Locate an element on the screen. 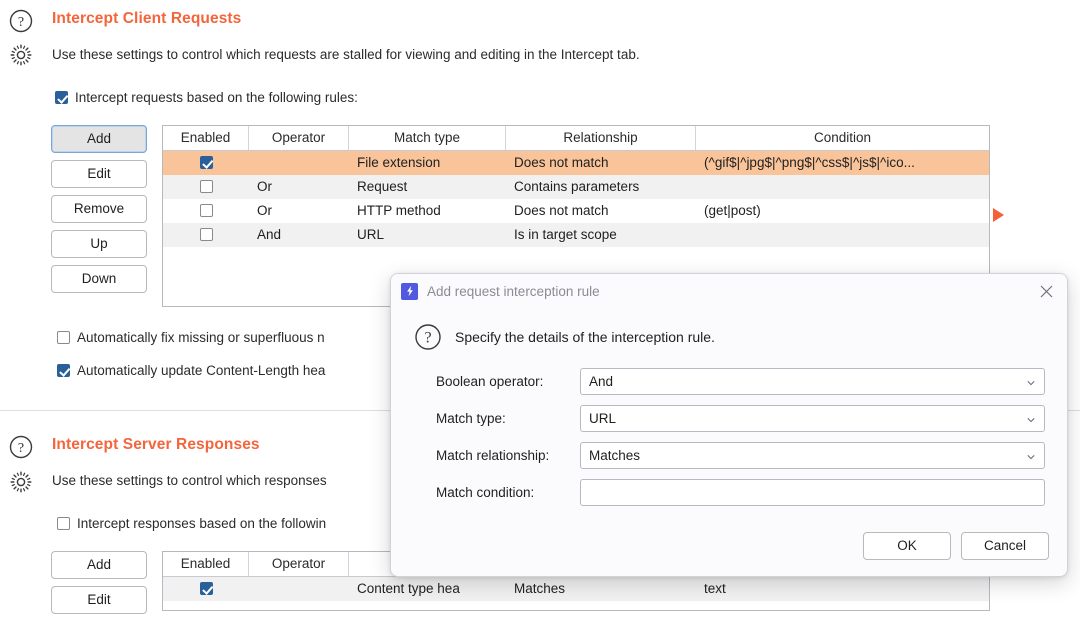 The width and height of the screenshot is (1080, 621). match-condition-input is located at coordinates (812, 492).